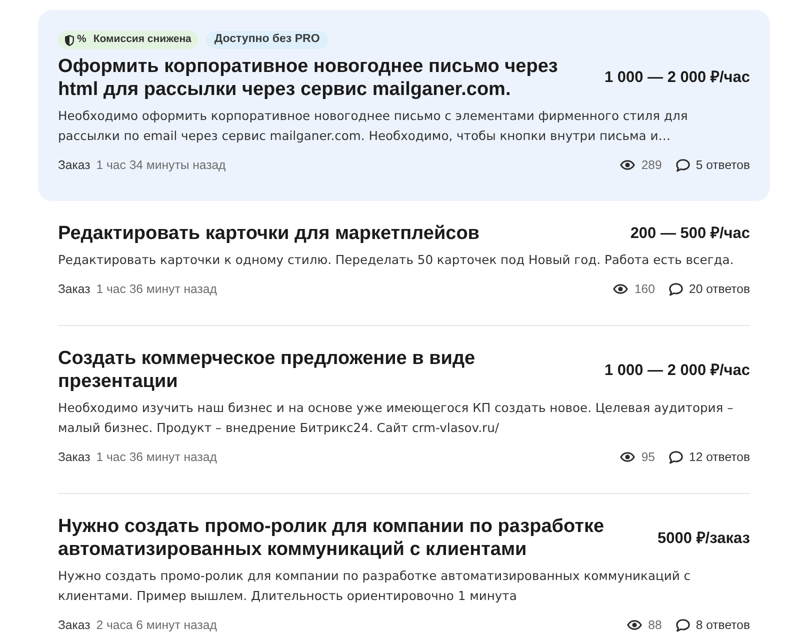 The width and height of the screenshot is (800, 644). What do you see at coordinates (719, 289) in the screenshot?
I see `replies-count: 20 ответов` at bounding box center [719, 289].